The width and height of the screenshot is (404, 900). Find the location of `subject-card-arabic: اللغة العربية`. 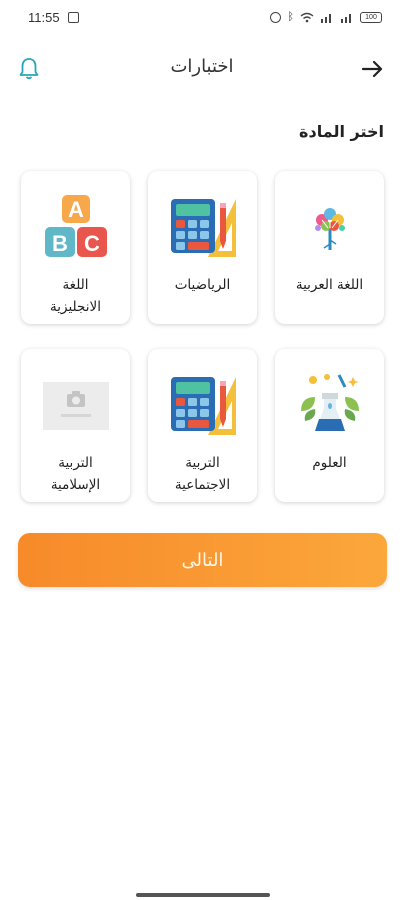

subject-card-arabic: اللغة العربية is located at coordinates (329, 247).